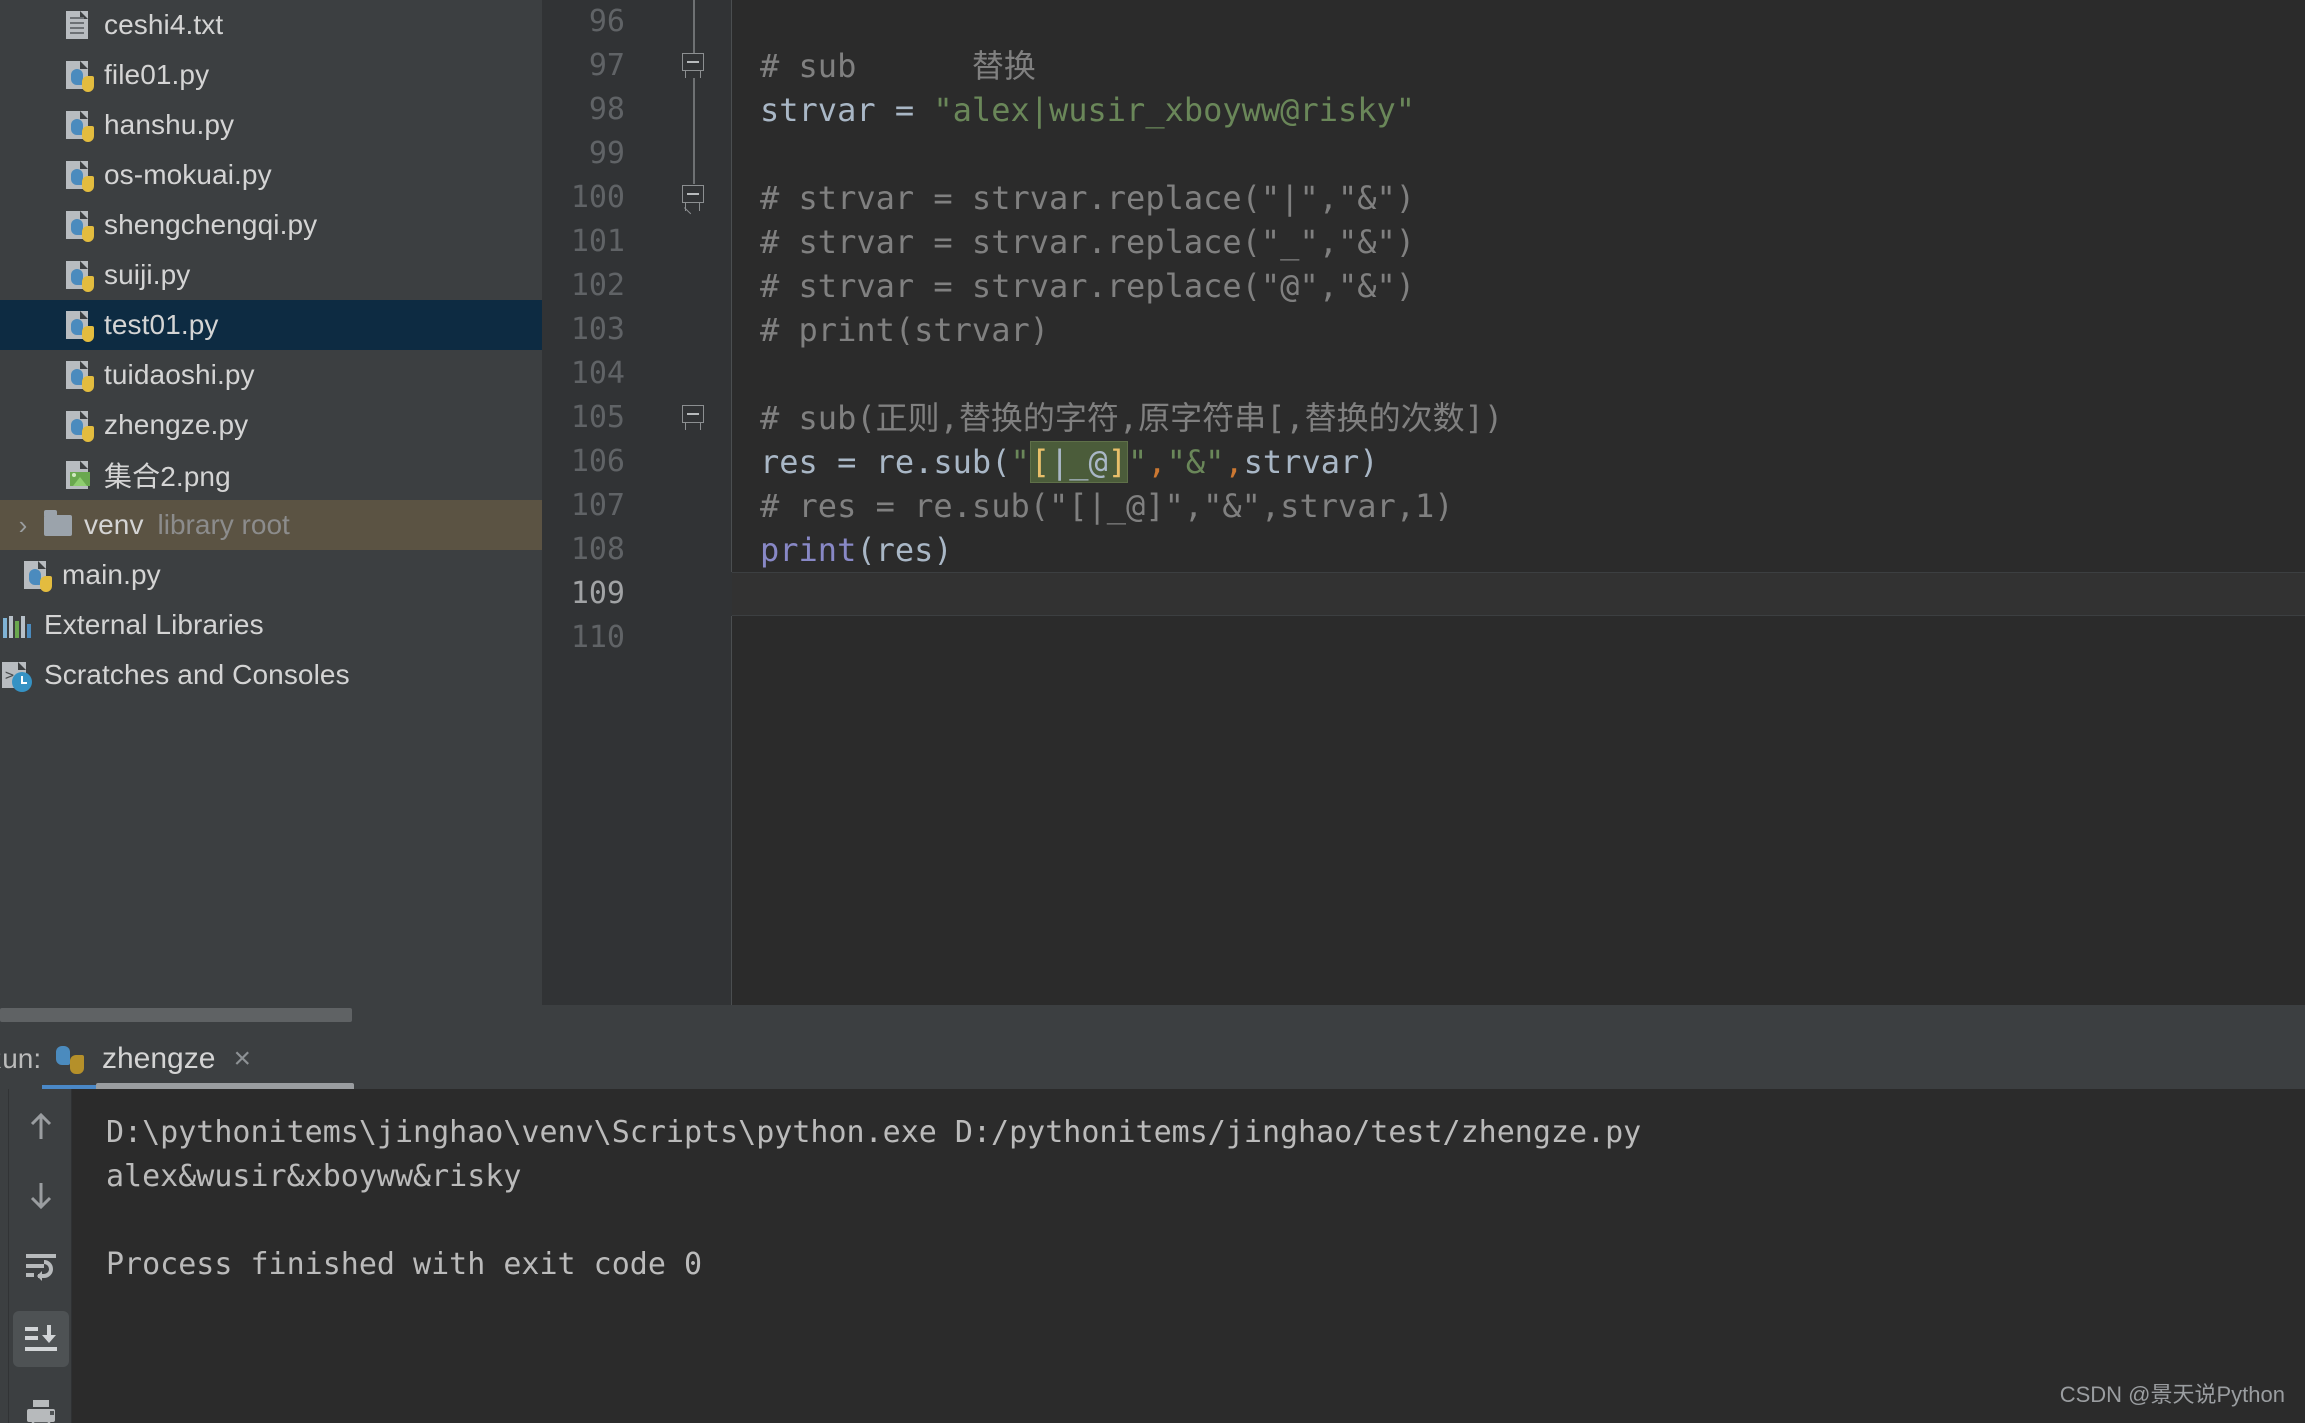  Describe the element at coordinates (271, 425) in the screenshot. I see `tree-item-zhengze-py: zhengze.py` at that location.